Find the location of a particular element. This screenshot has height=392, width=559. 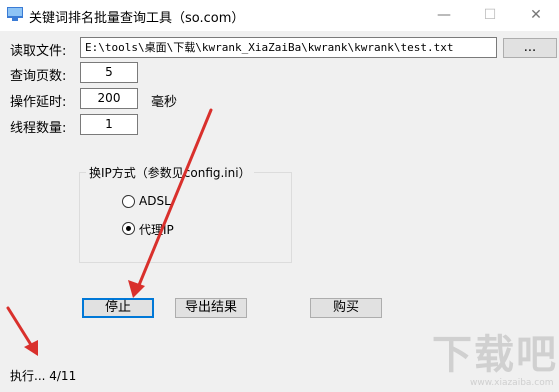

ip-method-groupbox is located at coordinates (185, 217).